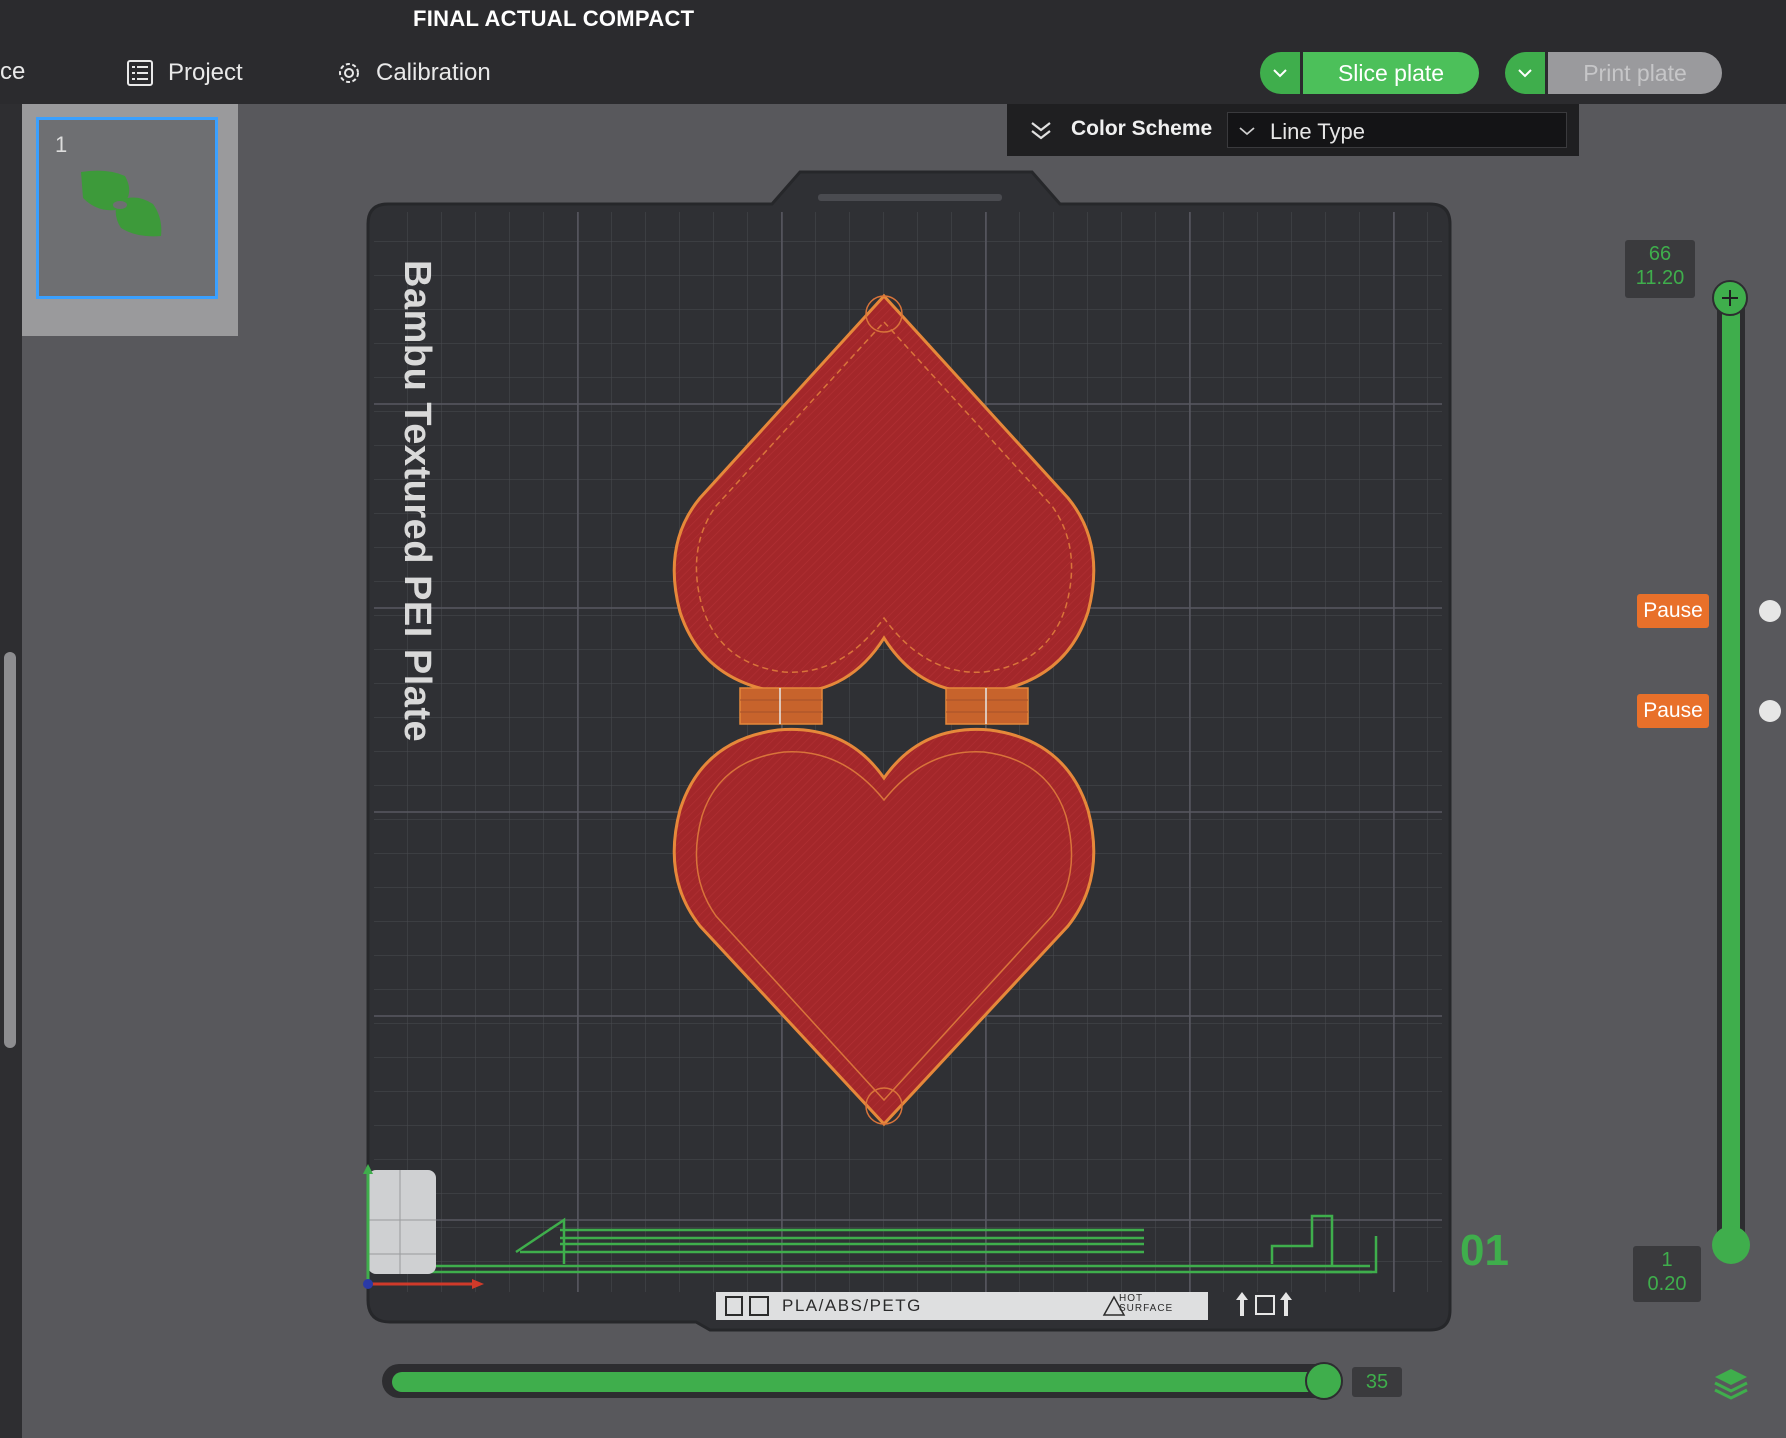  I want to click on slice-options-dropdown, so click(1280, 73).